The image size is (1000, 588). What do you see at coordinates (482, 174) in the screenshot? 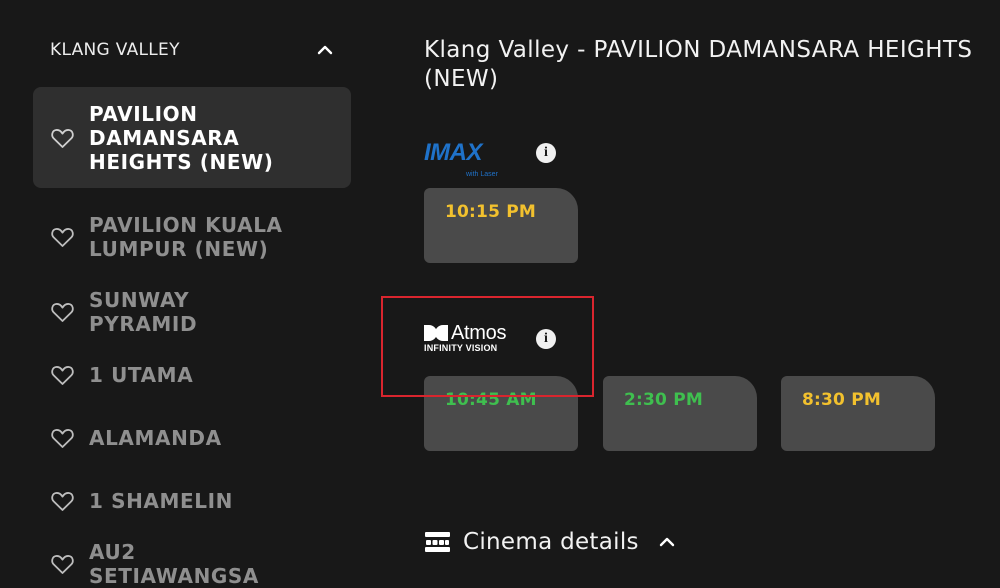
I see `imax-logo-subtext: with Laser` at bounding box center [482, 174].